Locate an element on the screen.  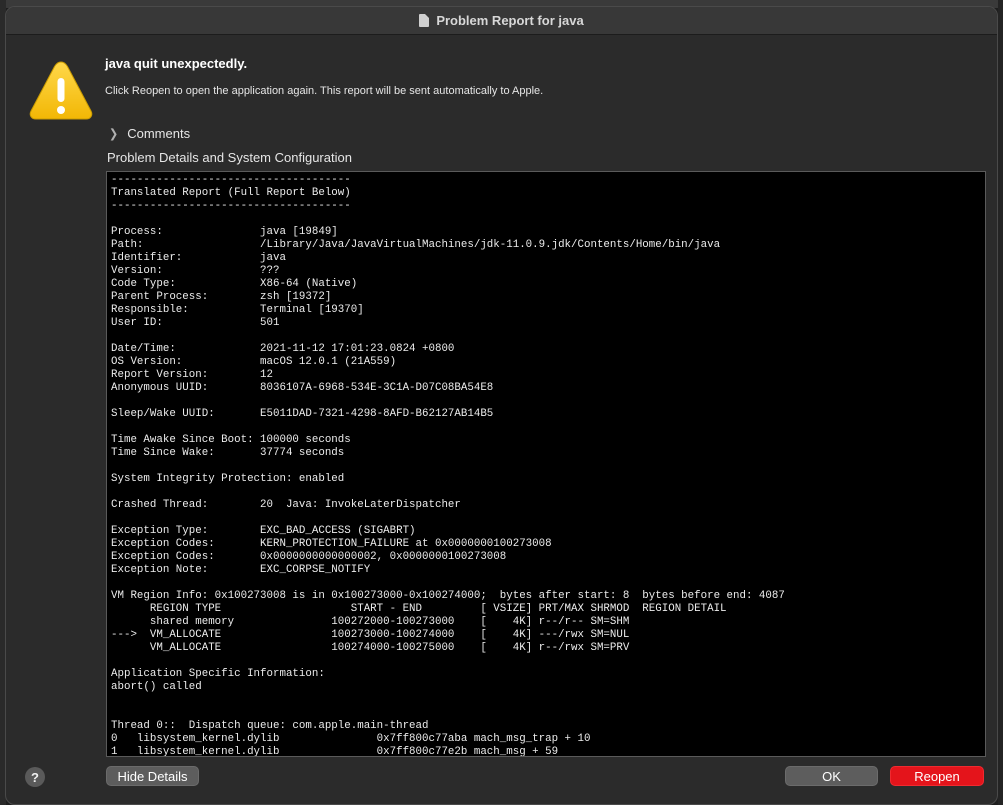
background-window-edge-right is located at coordinates (1000, 402).